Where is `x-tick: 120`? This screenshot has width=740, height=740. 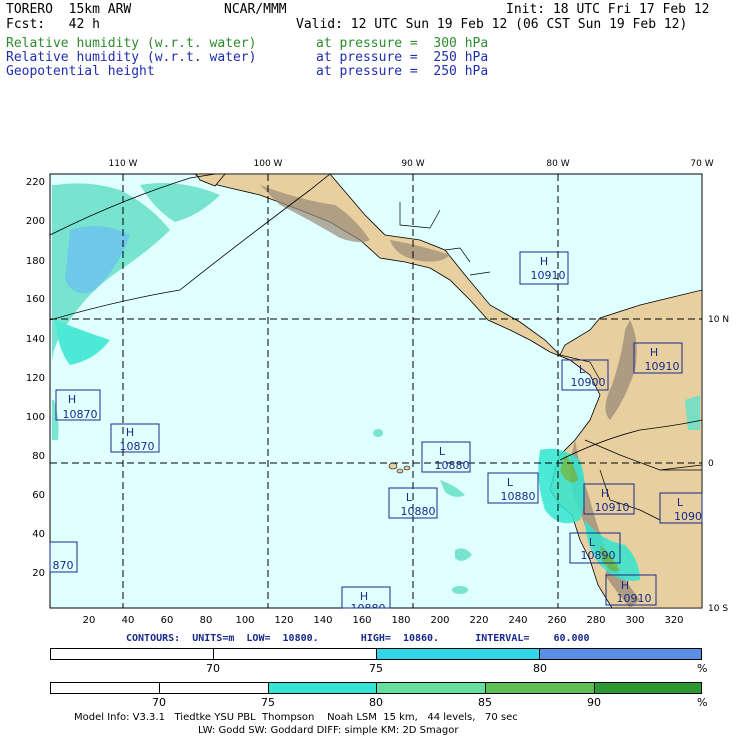 x-tick: 120 is located at coordinates (283, 620).